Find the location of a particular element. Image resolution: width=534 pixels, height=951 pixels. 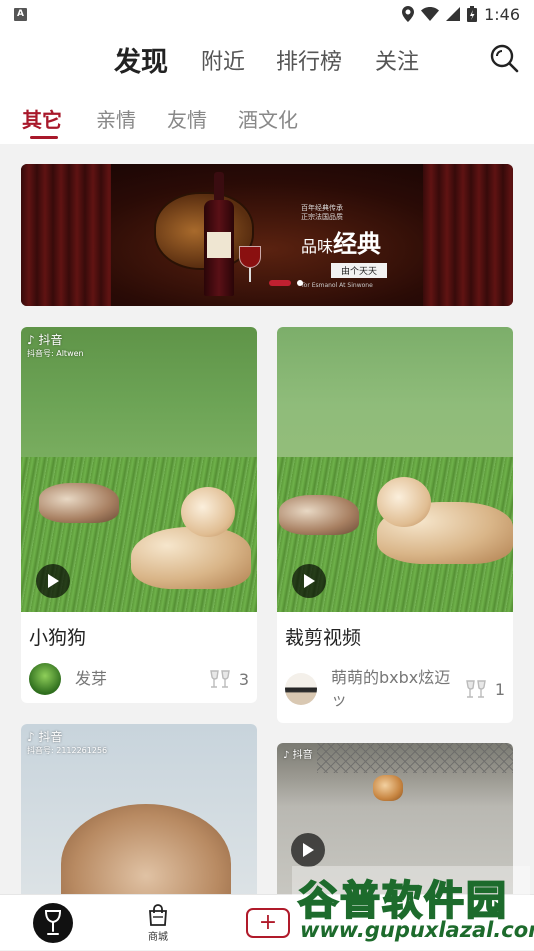

banner-headline: 品味经典 is located at coordinates (344, 241).